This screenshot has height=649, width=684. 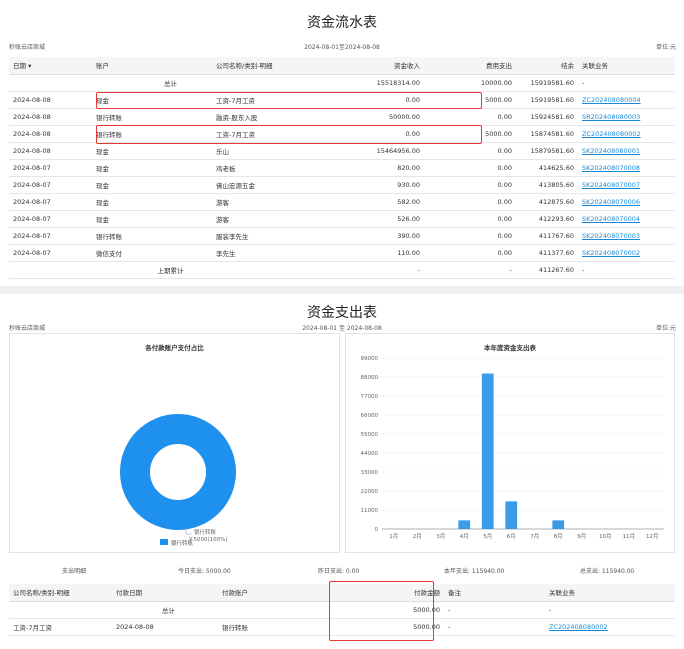 I want to click on related-link: SK202408080001, so click(x=611, y=151).